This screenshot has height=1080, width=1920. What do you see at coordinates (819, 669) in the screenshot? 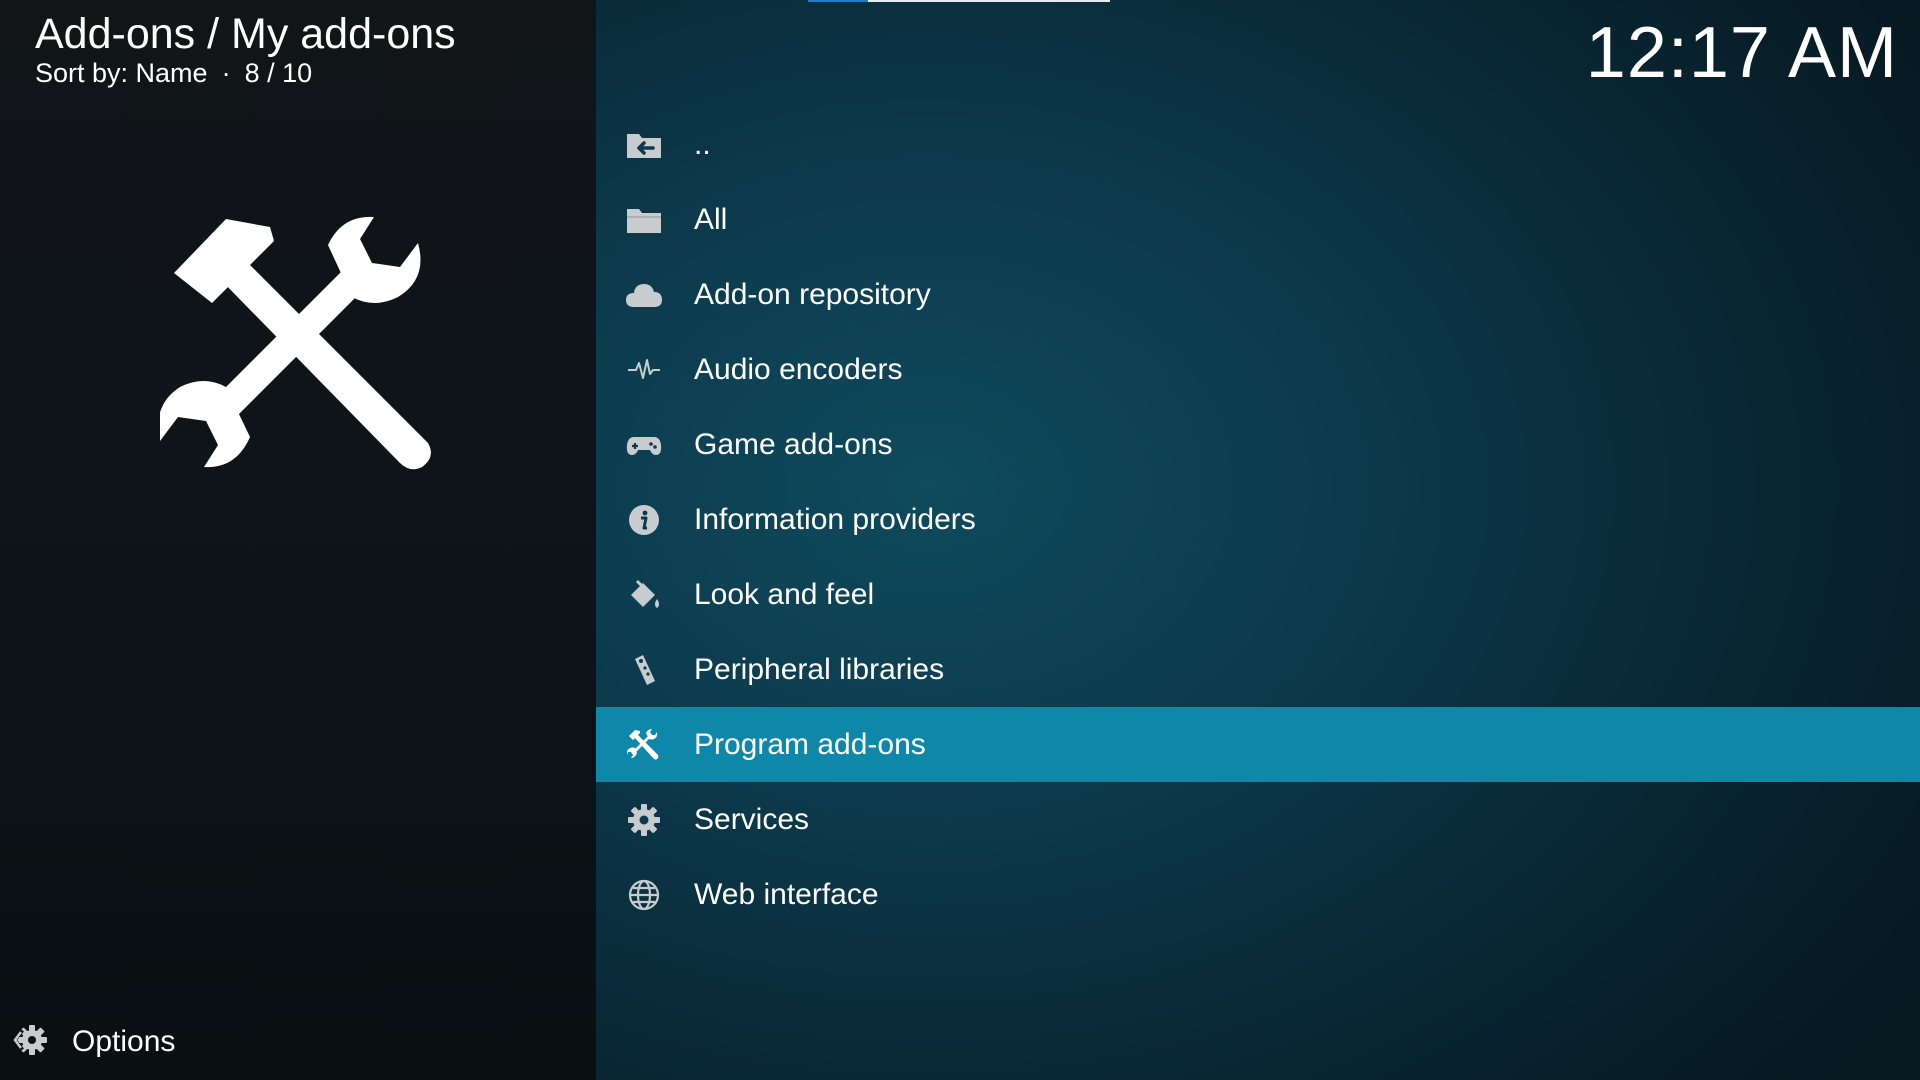
I see `list-item-label: Peripheral libraries` at bounding box center [819, 669].